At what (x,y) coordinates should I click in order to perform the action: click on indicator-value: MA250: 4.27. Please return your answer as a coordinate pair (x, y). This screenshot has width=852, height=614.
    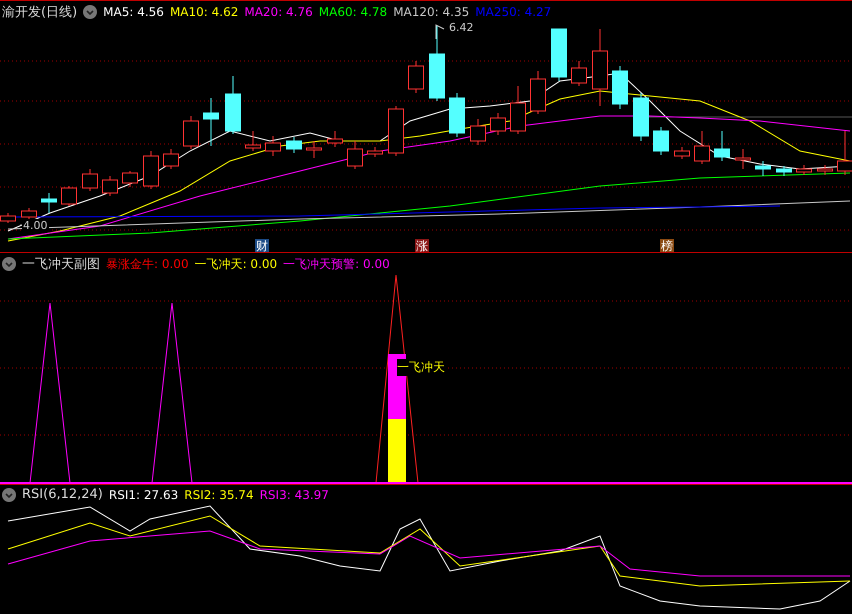
    Looking at the image, I should click on (513, 12).